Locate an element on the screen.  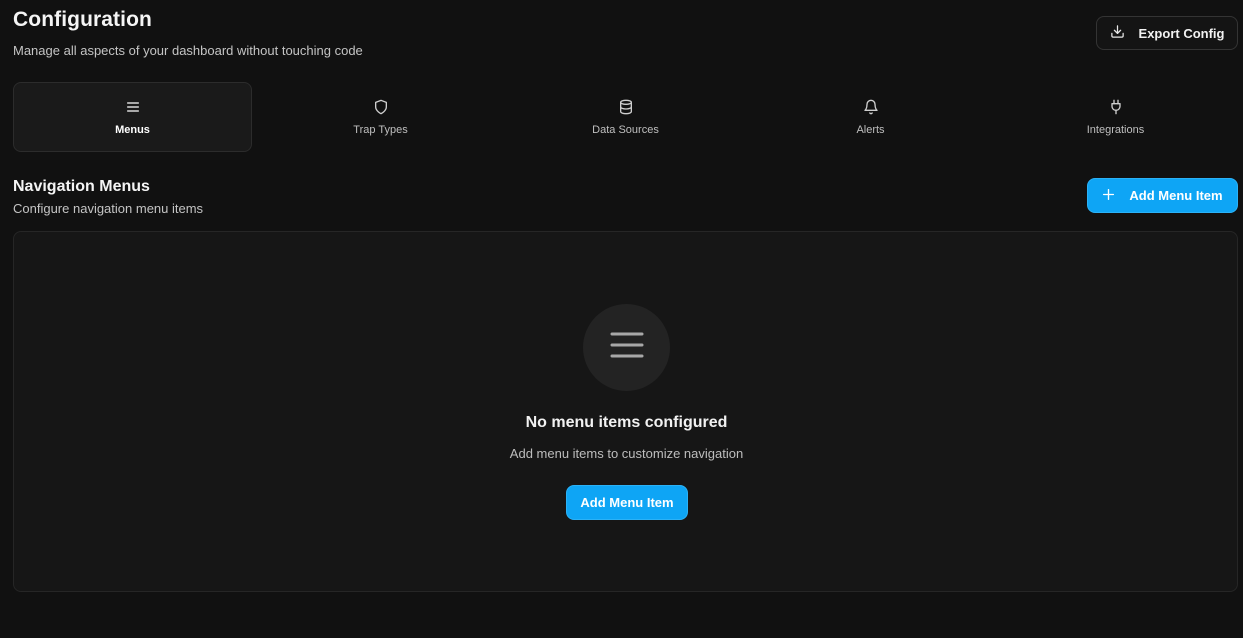
tab-menus: Menus is located at coordinates (132, 117).